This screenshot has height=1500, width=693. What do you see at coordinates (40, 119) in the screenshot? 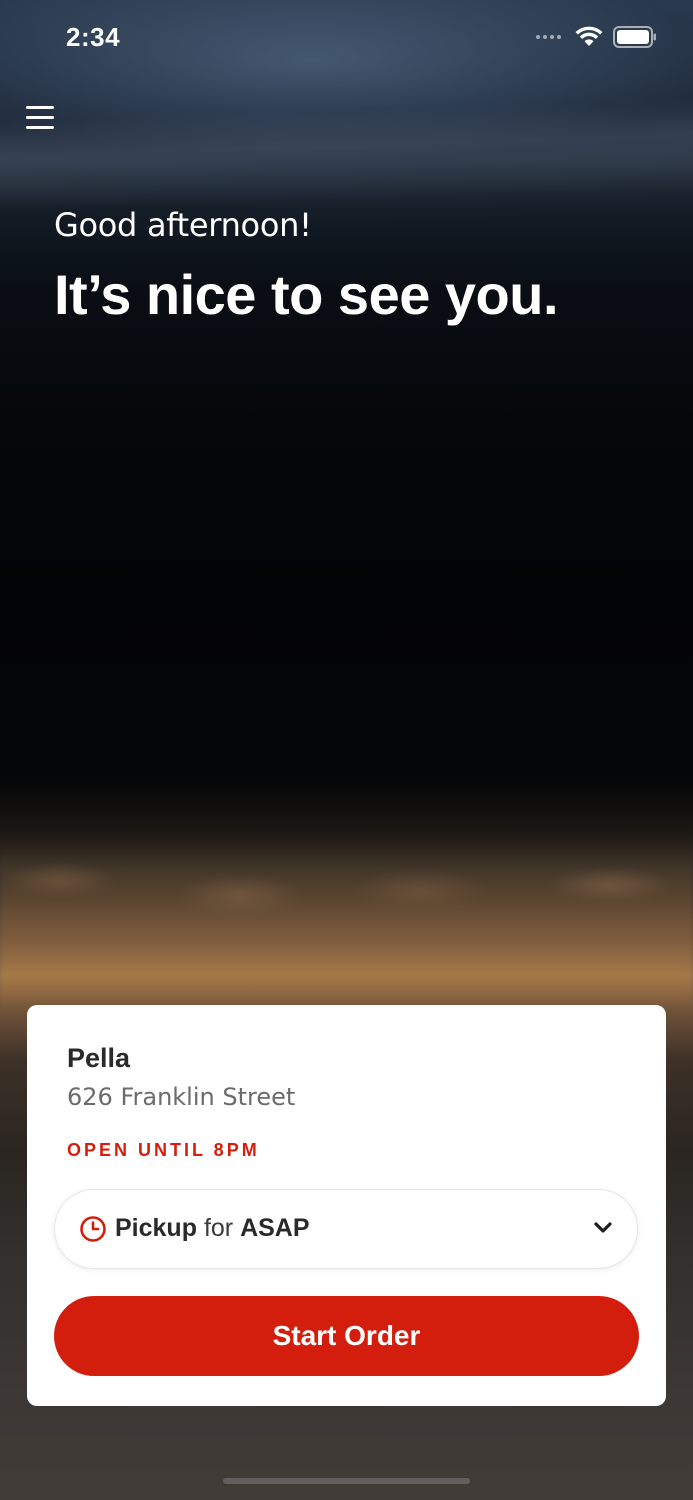
I see `hamburger-menu-icon` at bounding box center [40, 119].